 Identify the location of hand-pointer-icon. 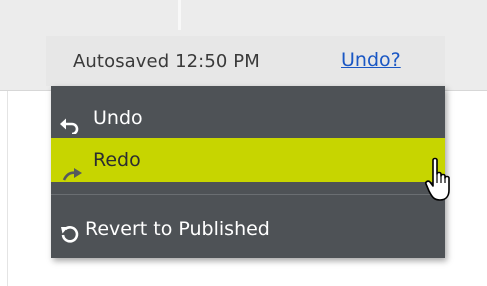
(441, 182).